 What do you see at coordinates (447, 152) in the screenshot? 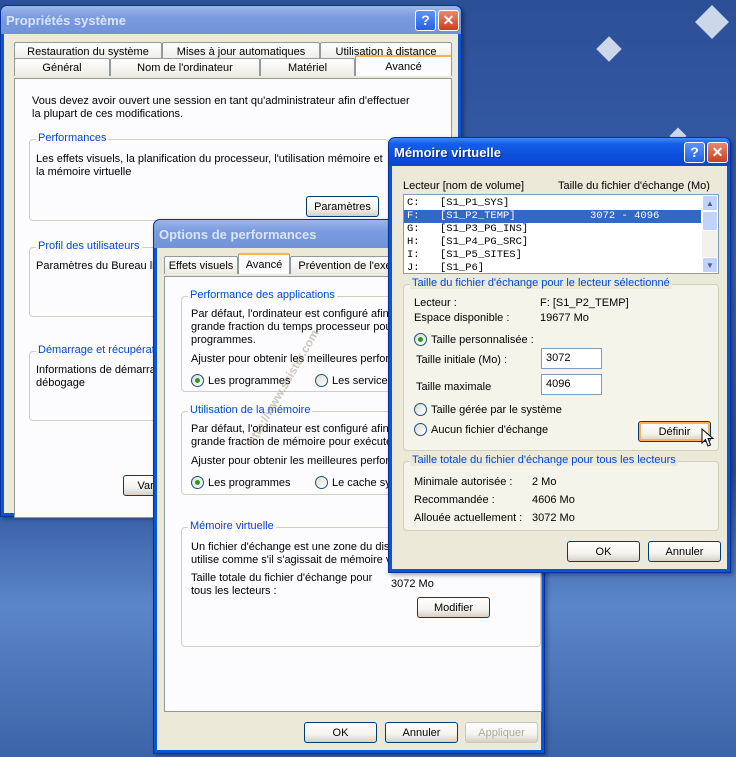
I see `window-title: Mémoire virtuelle` at bounding box center [447, 152].